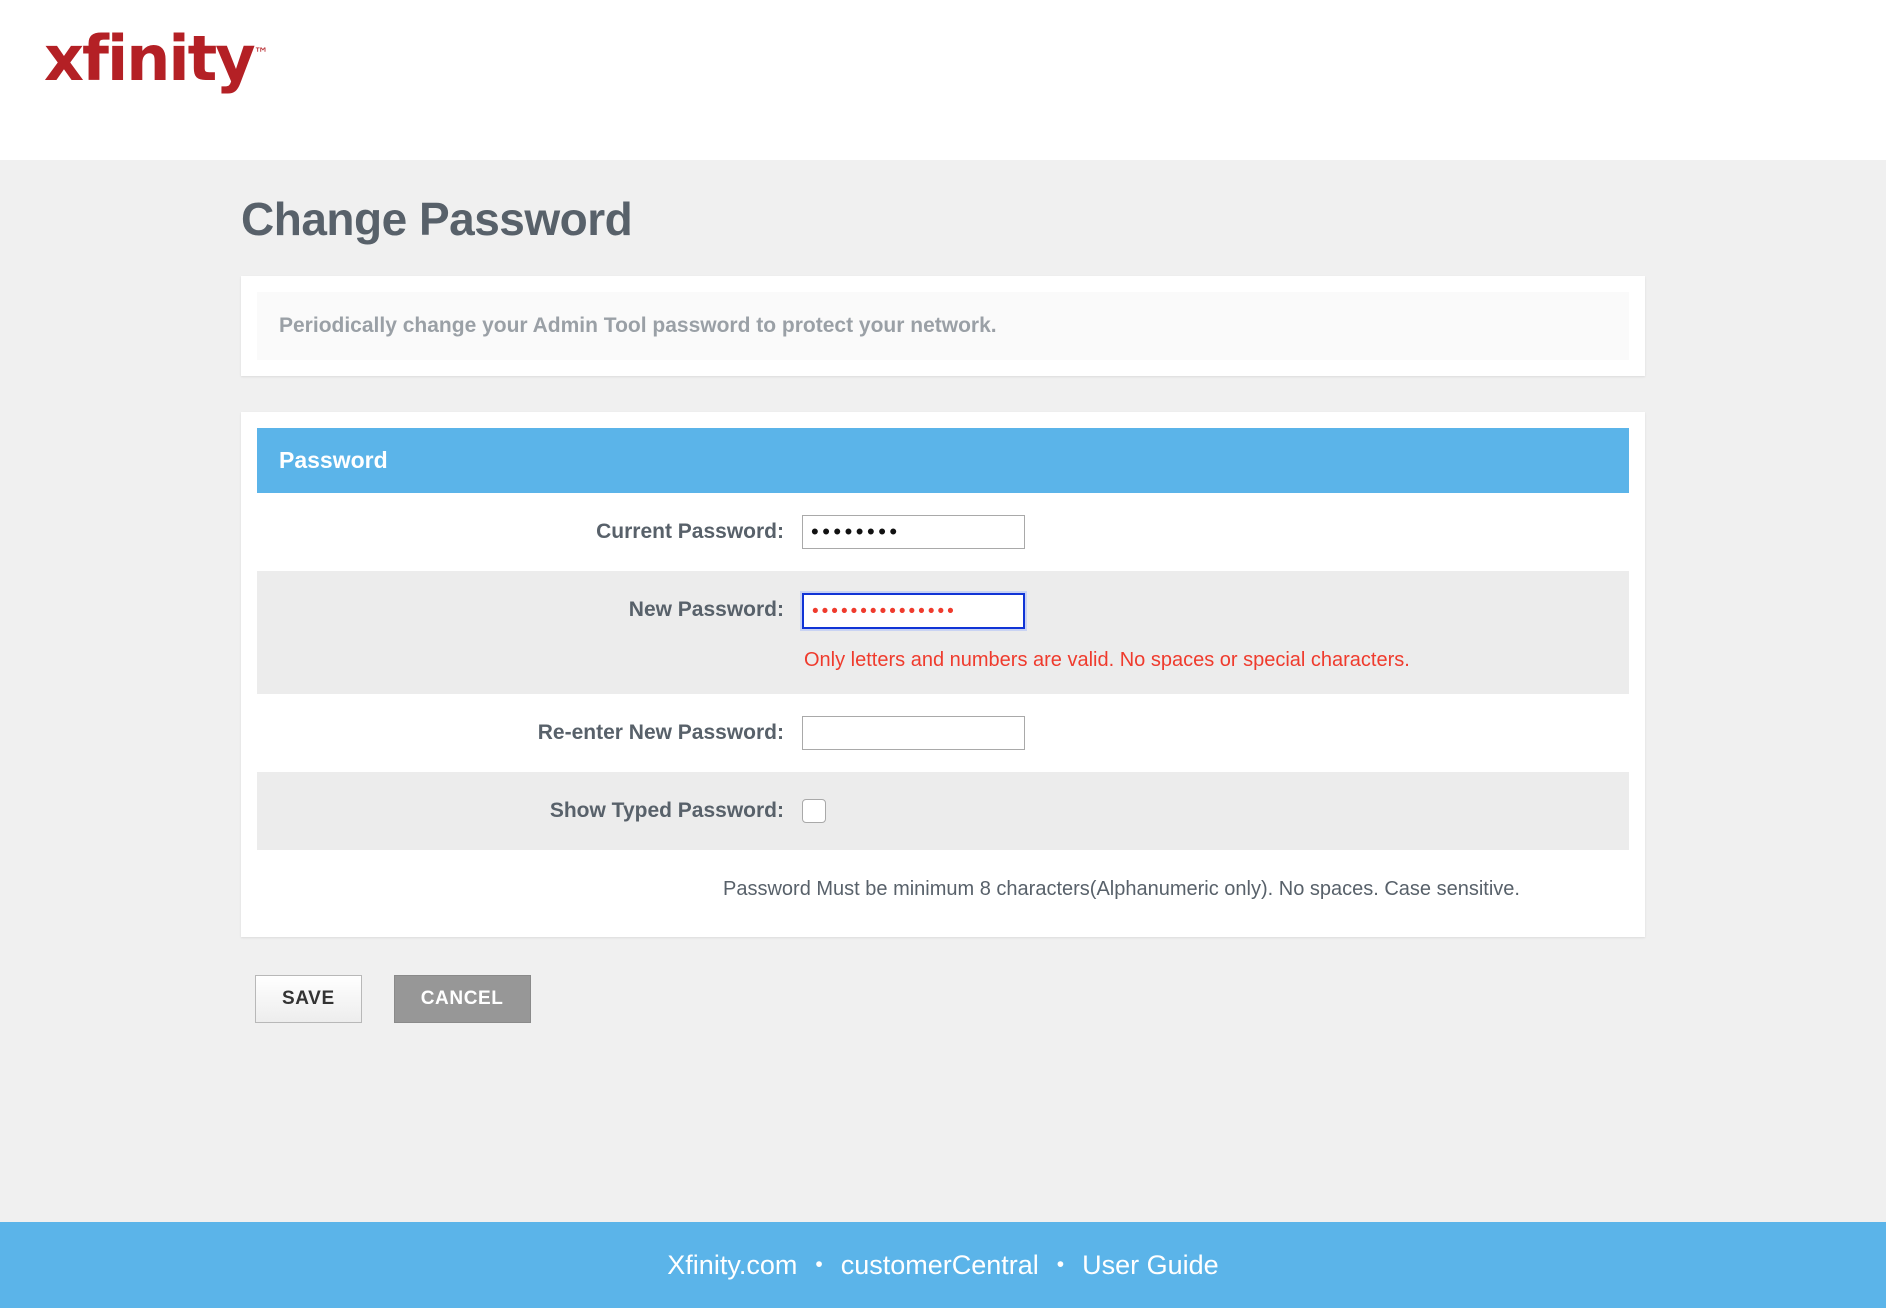 Image resolution: width=1886 pixels, height=1308 pixels. I want to click on show-typed-password-field-wrap, so click(1215, 811).